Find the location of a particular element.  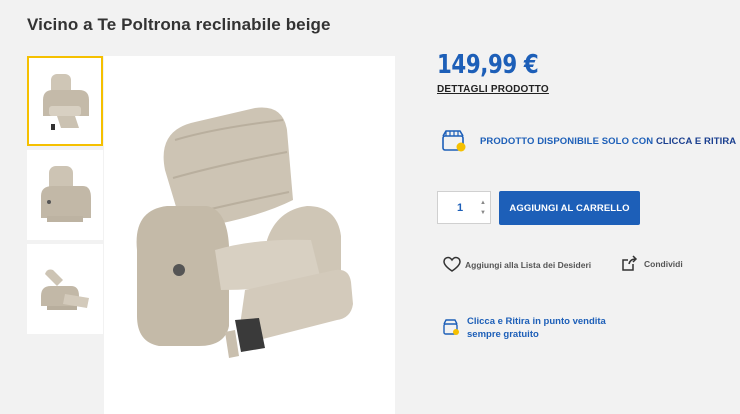

quantity-value: 1 is located at coordinates (457, 208).